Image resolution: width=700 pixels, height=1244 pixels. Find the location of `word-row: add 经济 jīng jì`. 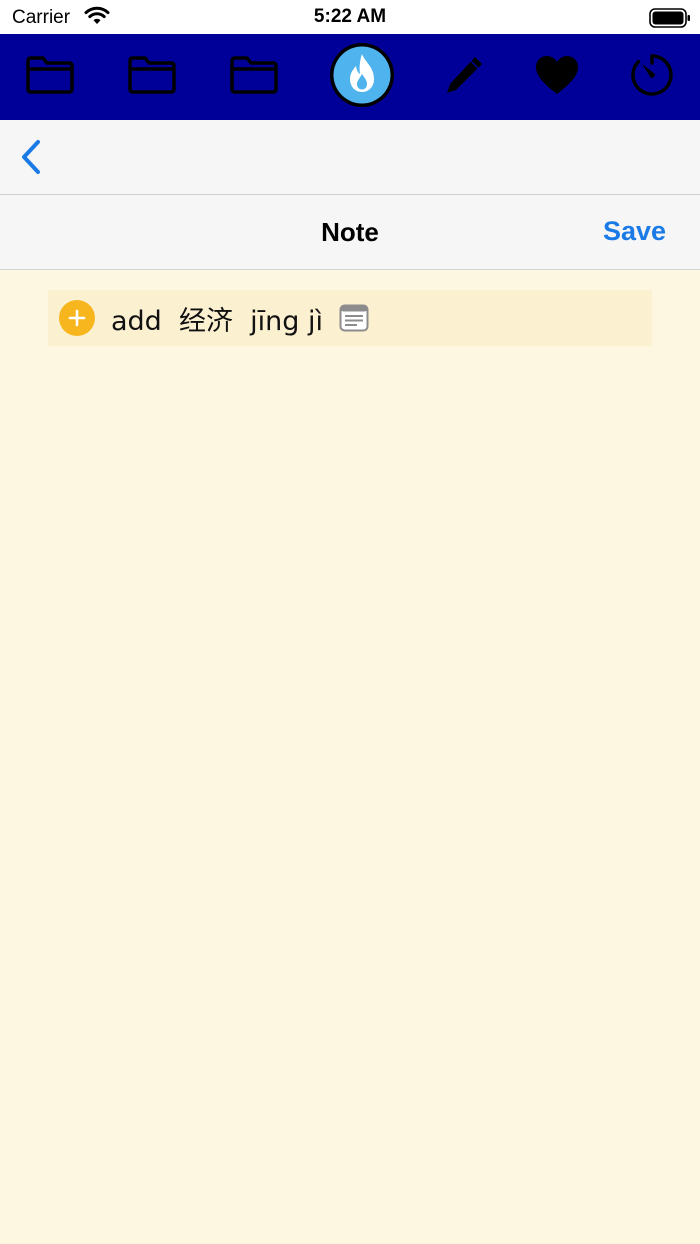

word-row: add 经济 jīng jì is located at coordinates (350, 318).